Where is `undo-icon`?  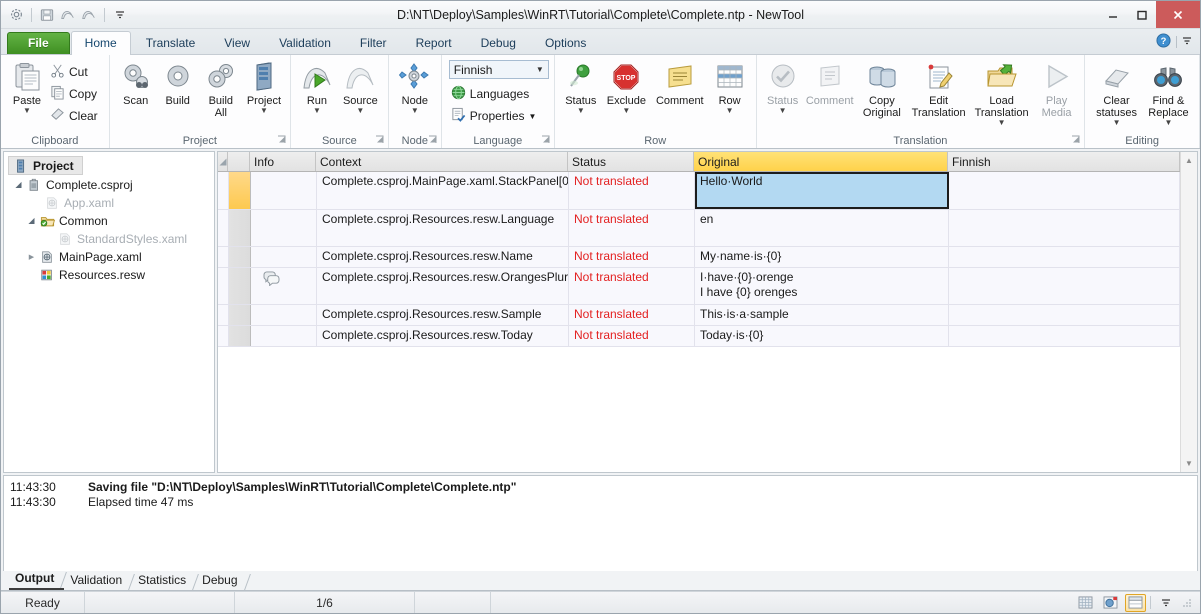 undo-icon is located at coordinates (68, 15).